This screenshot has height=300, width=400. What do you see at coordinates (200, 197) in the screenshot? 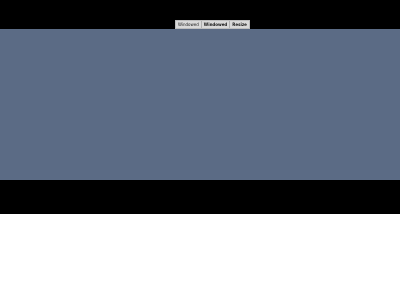
I see `bottom-letterbox` at bounding box center [200, 197].